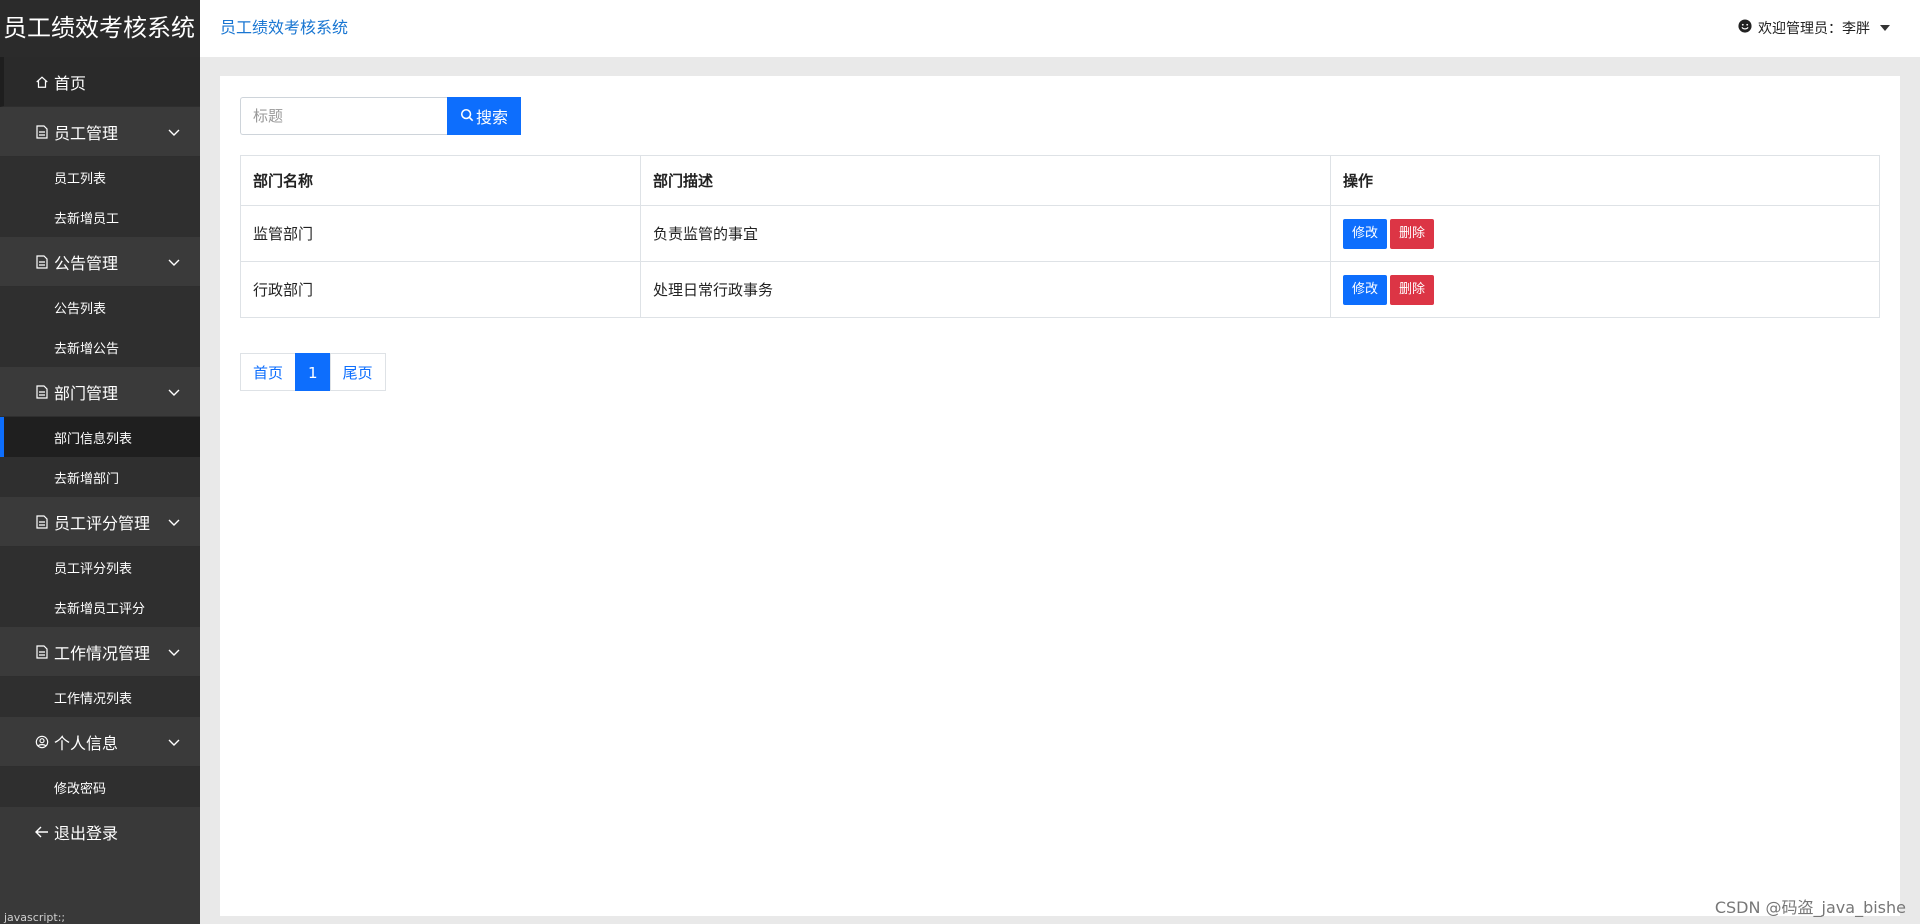  I want to click on welcome-text: 欢迎管理员：李胖, so click(1814, 29).